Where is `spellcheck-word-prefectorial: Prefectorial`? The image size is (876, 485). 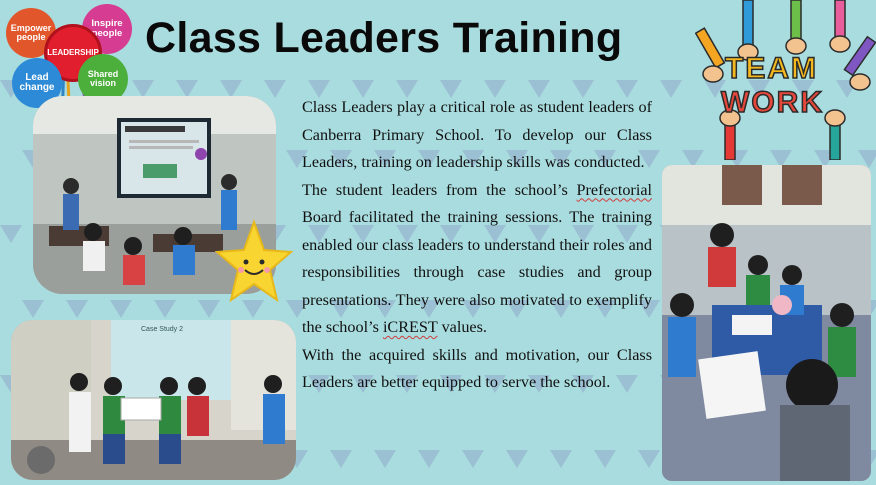 spellcheck-word-prefectorial: Prefectorial is located at coordinates (614, 189).